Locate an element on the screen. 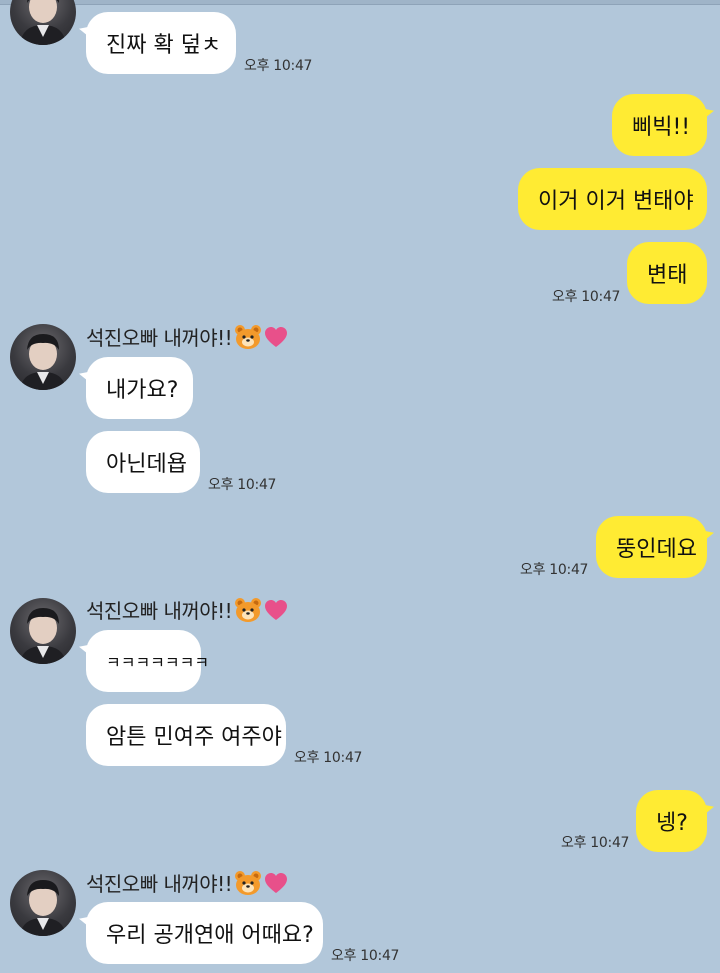 The width and height of the screenshot is (720, 973). message-bubble: 이거 이거 변태야 is located at coordinates (612, 199).